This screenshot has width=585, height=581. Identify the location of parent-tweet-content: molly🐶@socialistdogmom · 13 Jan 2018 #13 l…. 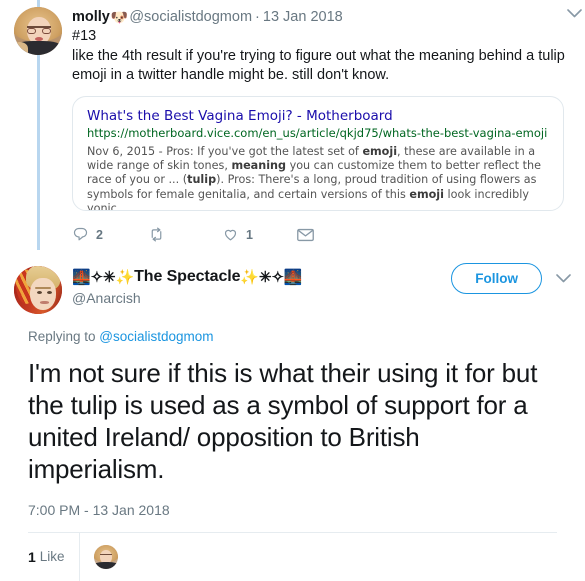
(321, 46).